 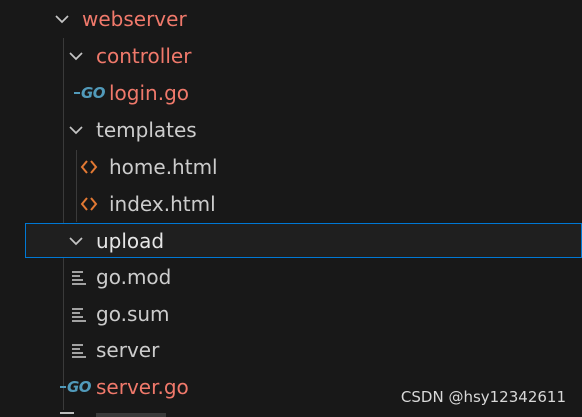 What do you see at coordinates (291, 130) in the screenshot?
I see `tree-item-templates: templates` at bounding box center [291, 130].